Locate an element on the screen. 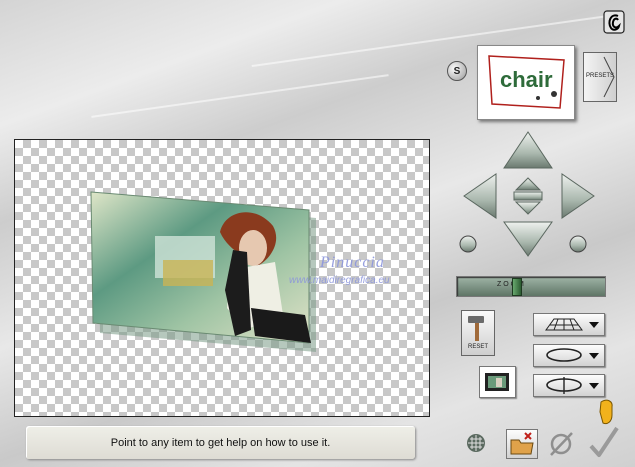 The height and width of the screenshot is (467, 635). rotation-dropdown is located at coordinates (569, 355).